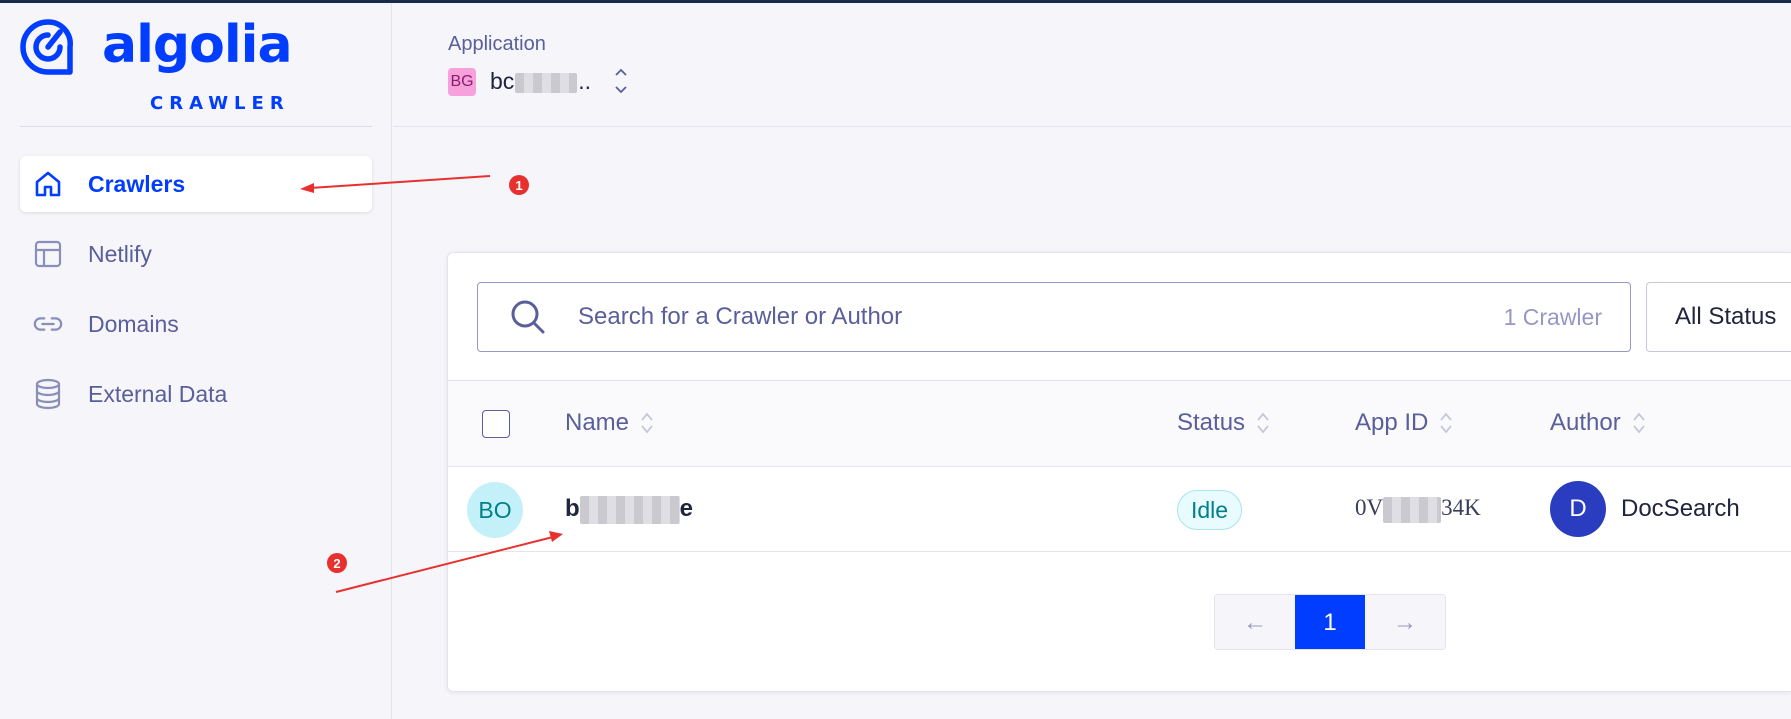 Image resolution: width=1791 pixels, height=719 pixels. What do you see at coordinates (1119, 423) in the screenshot?
I see `table-header: Name Status App ID Author` at bounding box center [1119, 423].